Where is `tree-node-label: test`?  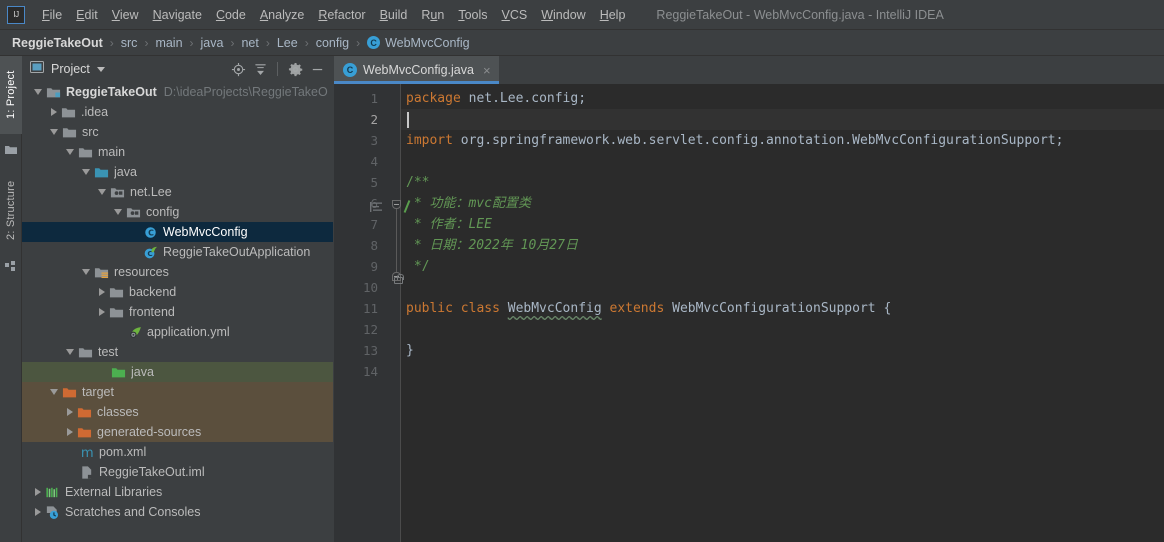 tree-node-label: test is located at coordinates (108, 352).